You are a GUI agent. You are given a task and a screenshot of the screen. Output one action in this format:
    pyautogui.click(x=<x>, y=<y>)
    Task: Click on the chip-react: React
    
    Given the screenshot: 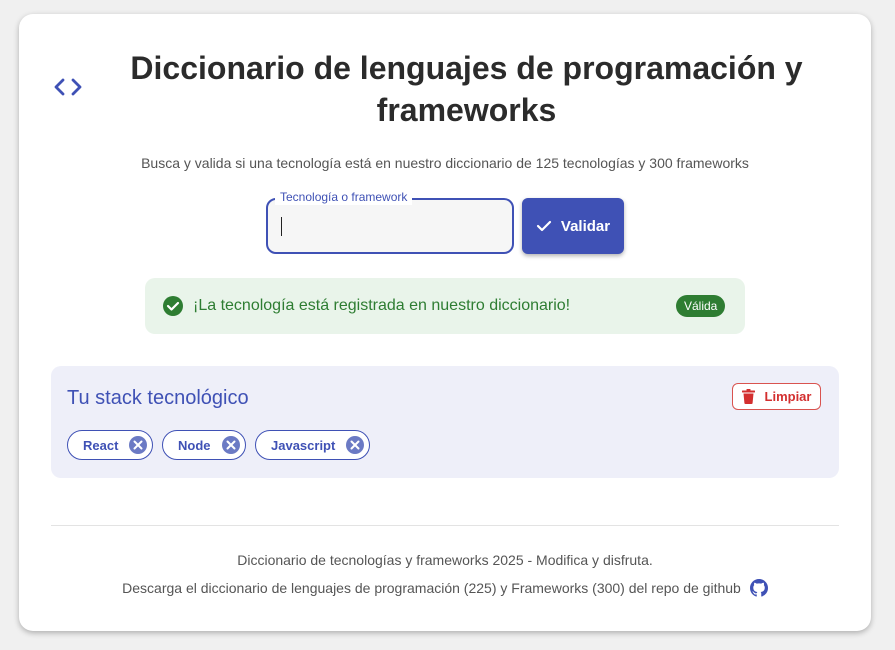 What is the action you would take?
    pyautogui.click(x=110, y=445)
    